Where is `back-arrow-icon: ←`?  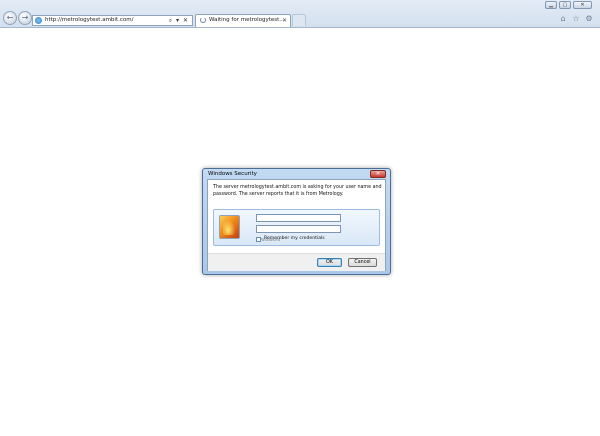 back-arrow-icon: ← is located at coordinates (10, 17).